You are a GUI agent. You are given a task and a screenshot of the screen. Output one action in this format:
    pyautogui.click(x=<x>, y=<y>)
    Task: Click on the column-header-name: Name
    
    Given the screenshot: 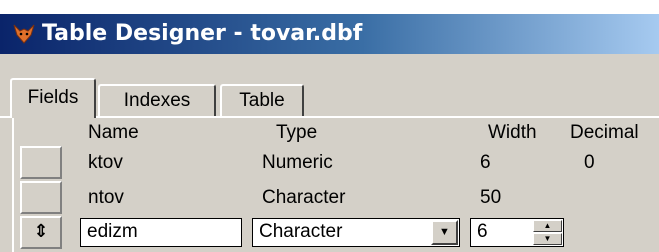 What is the action you would take?
    pyautogui.click(x=113, y=132)
    